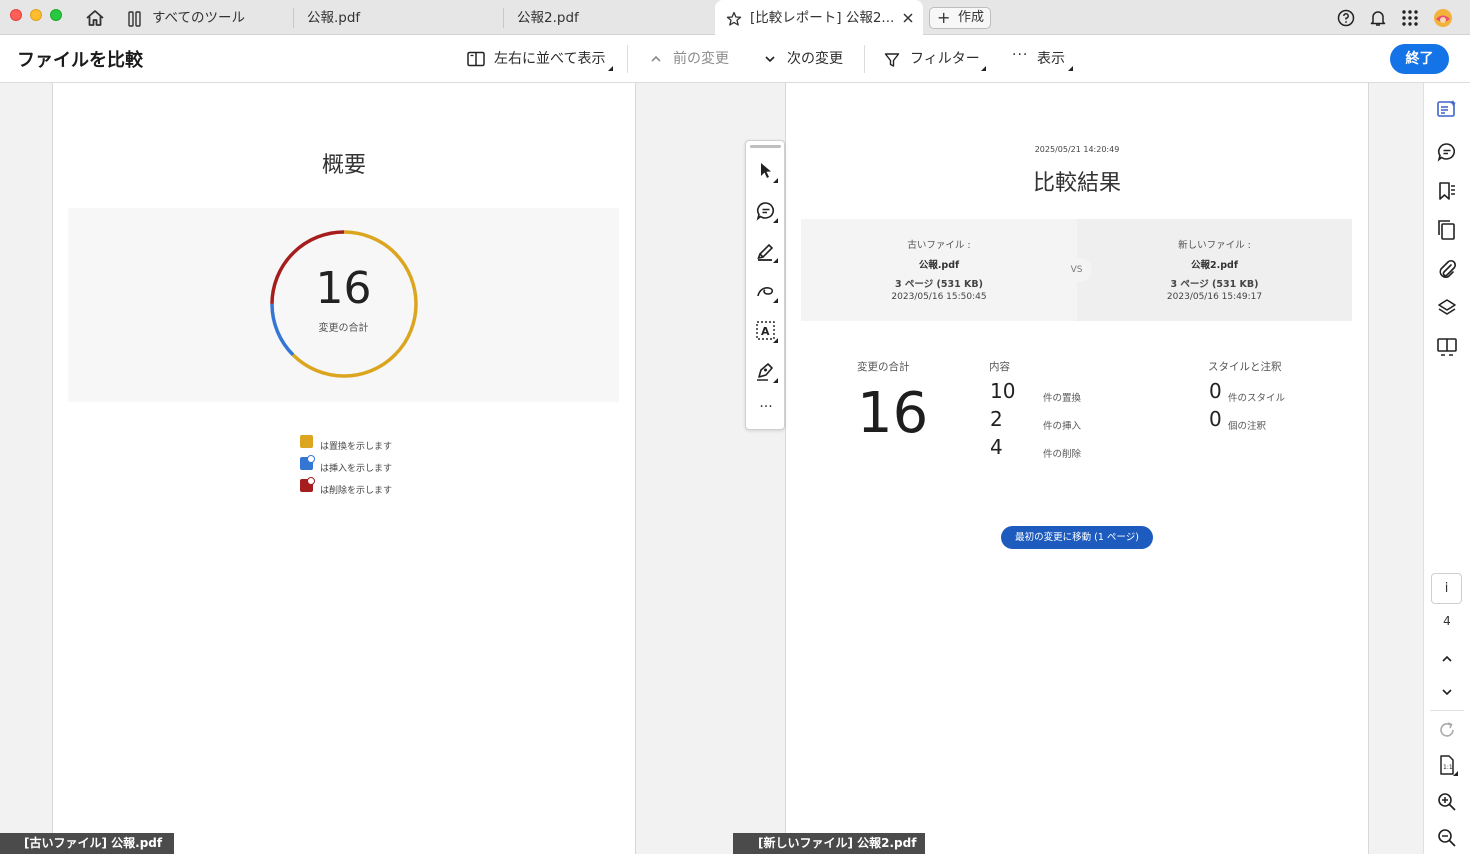  What do you see at coordinates (1214, 284) in the screenshot?
I see `new-file-pages: 3 ページ (531 KB)` at bounding box center [1214, 284].